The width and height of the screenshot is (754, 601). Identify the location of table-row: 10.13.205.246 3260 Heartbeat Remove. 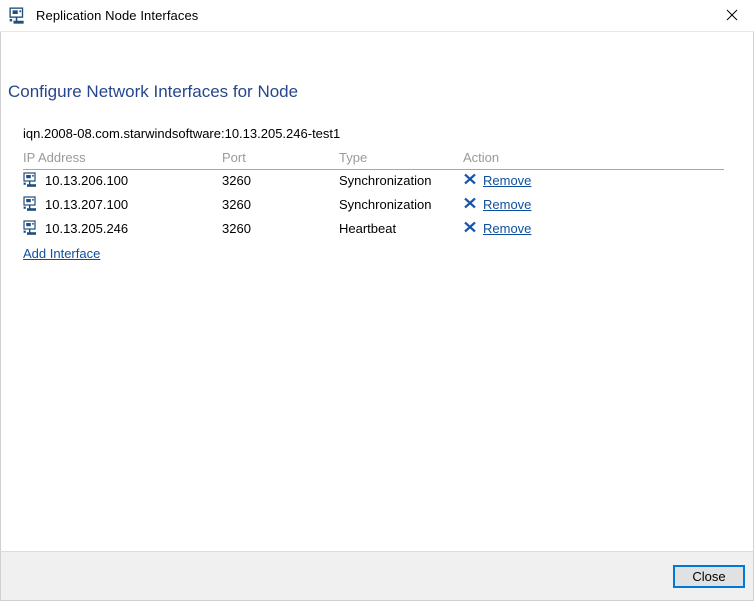
(373, 230).